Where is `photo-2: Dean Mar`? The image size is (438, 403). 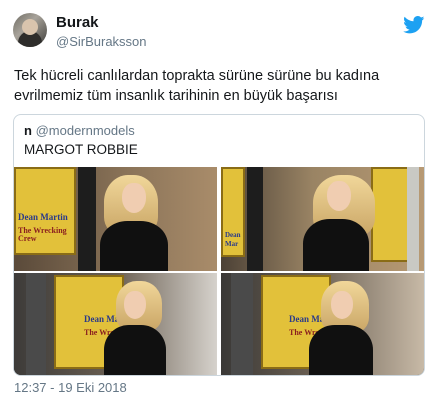 photo-2: Dean Mar is located at coordinates (322, 219).